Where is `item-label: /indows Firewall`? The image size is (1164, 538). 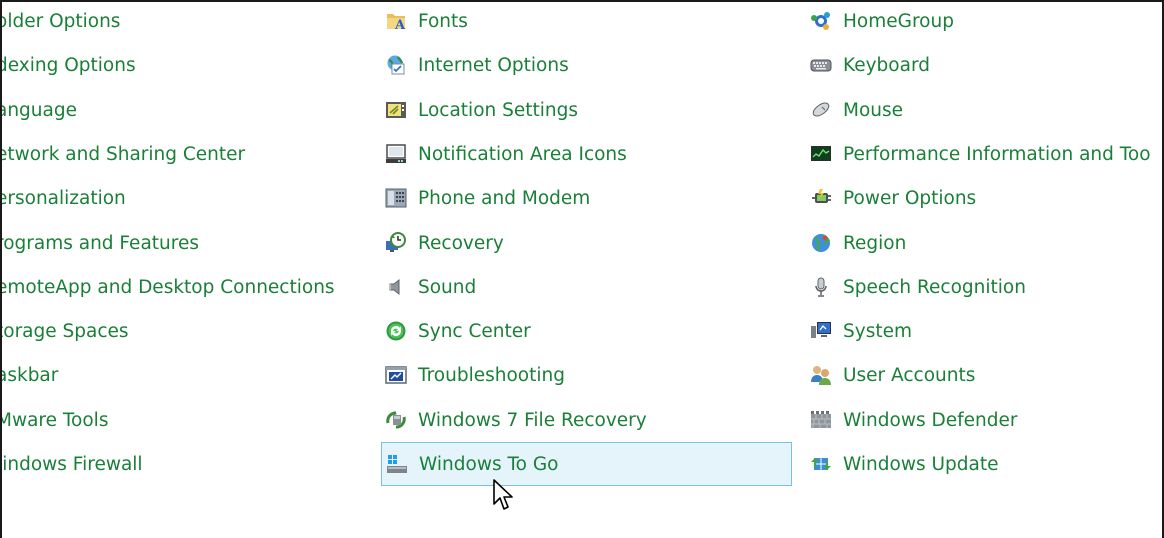 item-label: /indows Firewall is located at coordinates (71, 464).